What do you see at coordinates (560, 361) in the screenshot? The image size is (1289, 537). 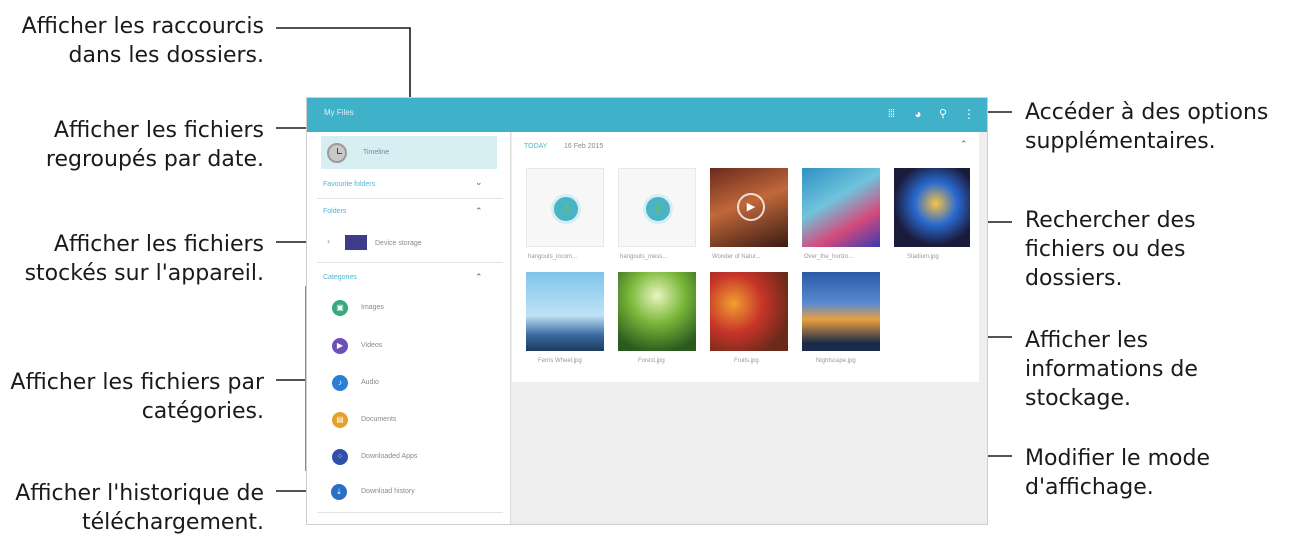 I see `file-name: Ferris Wheel.jpg` at bounding box center [560, 361].